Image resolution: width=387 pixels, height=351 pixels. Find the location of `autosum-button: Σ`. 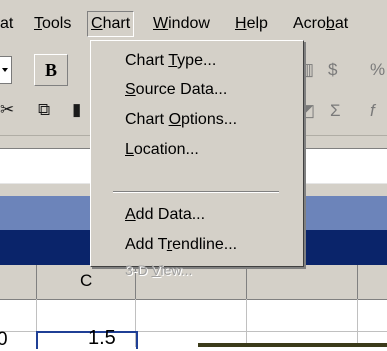

autosum-button: Σ is located at coordinates (335, 111).